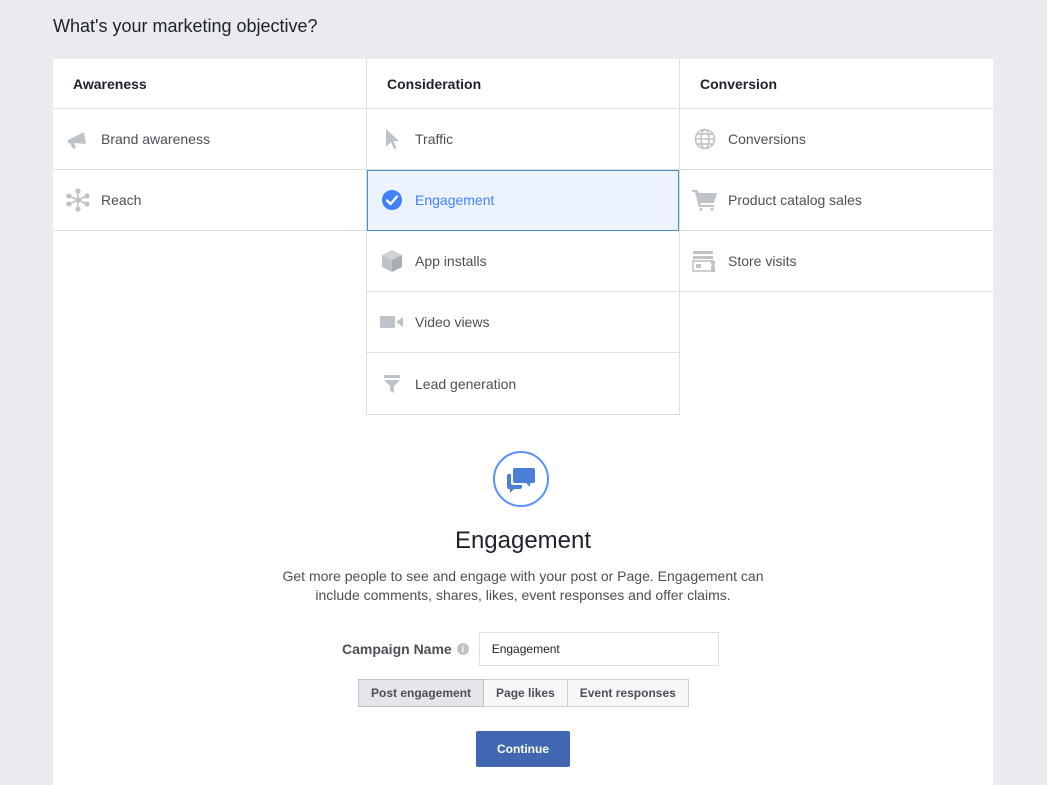 The image size is (1047, 785). What do you see at coordinates (836, 84) in the screenshot?
I see `conversion-heading: Conversion` at bounding box center [836, 84].